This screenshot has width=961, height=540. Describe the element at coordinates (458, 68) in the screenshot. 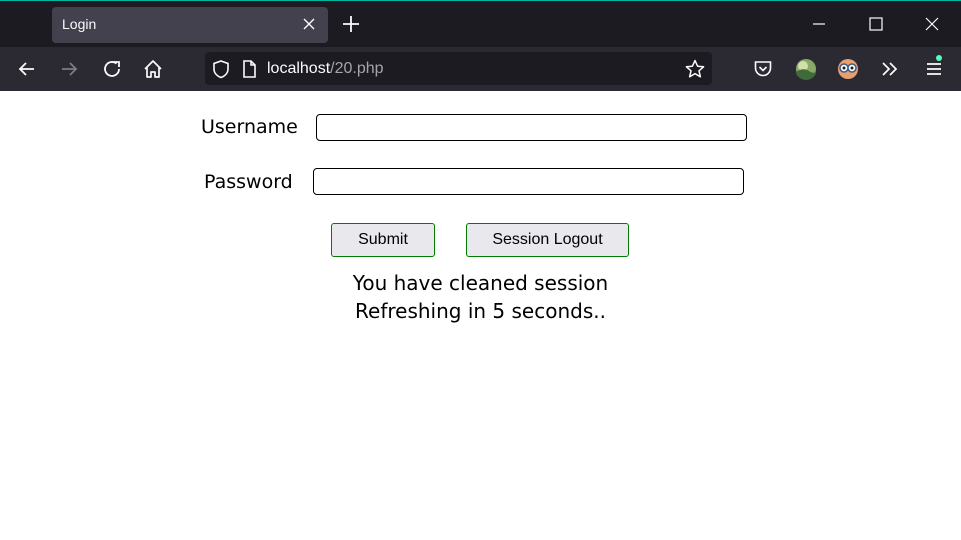

I see `url-bar: localhost/20.php` at that location.